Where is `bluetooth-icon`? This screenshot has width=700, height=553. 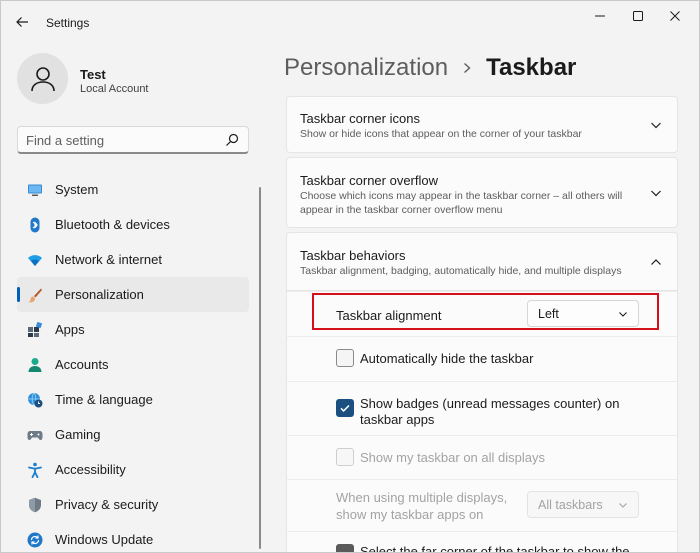 bluetooth-icon is located at coordinates (35, 225).